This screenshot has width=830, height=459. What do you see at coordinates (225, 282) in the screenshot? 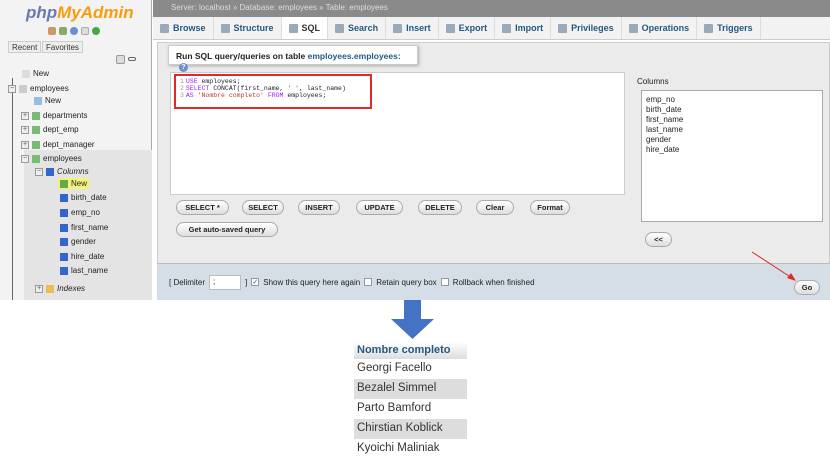
I see `delimiter-input: ;` at bounding box center [225, 282].